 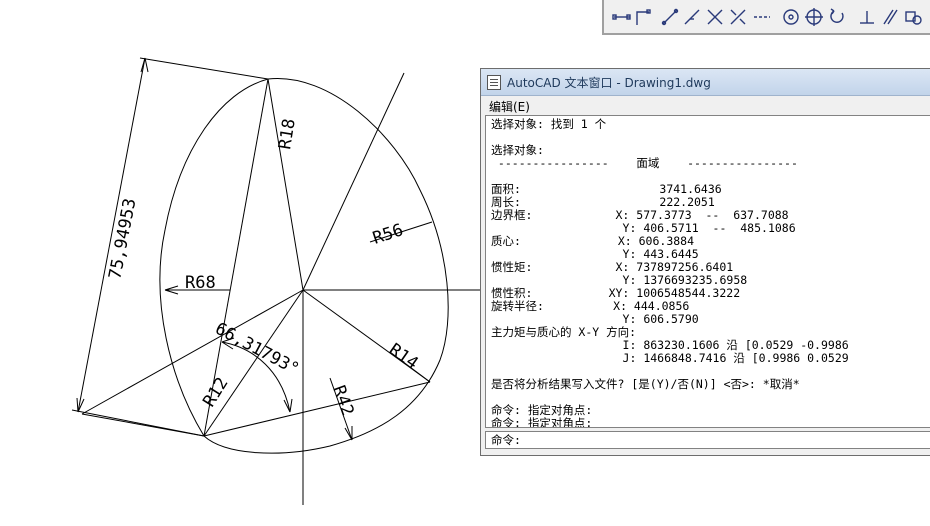 I want to click on dim-ordinate-icon, so click(x=643, y=17).